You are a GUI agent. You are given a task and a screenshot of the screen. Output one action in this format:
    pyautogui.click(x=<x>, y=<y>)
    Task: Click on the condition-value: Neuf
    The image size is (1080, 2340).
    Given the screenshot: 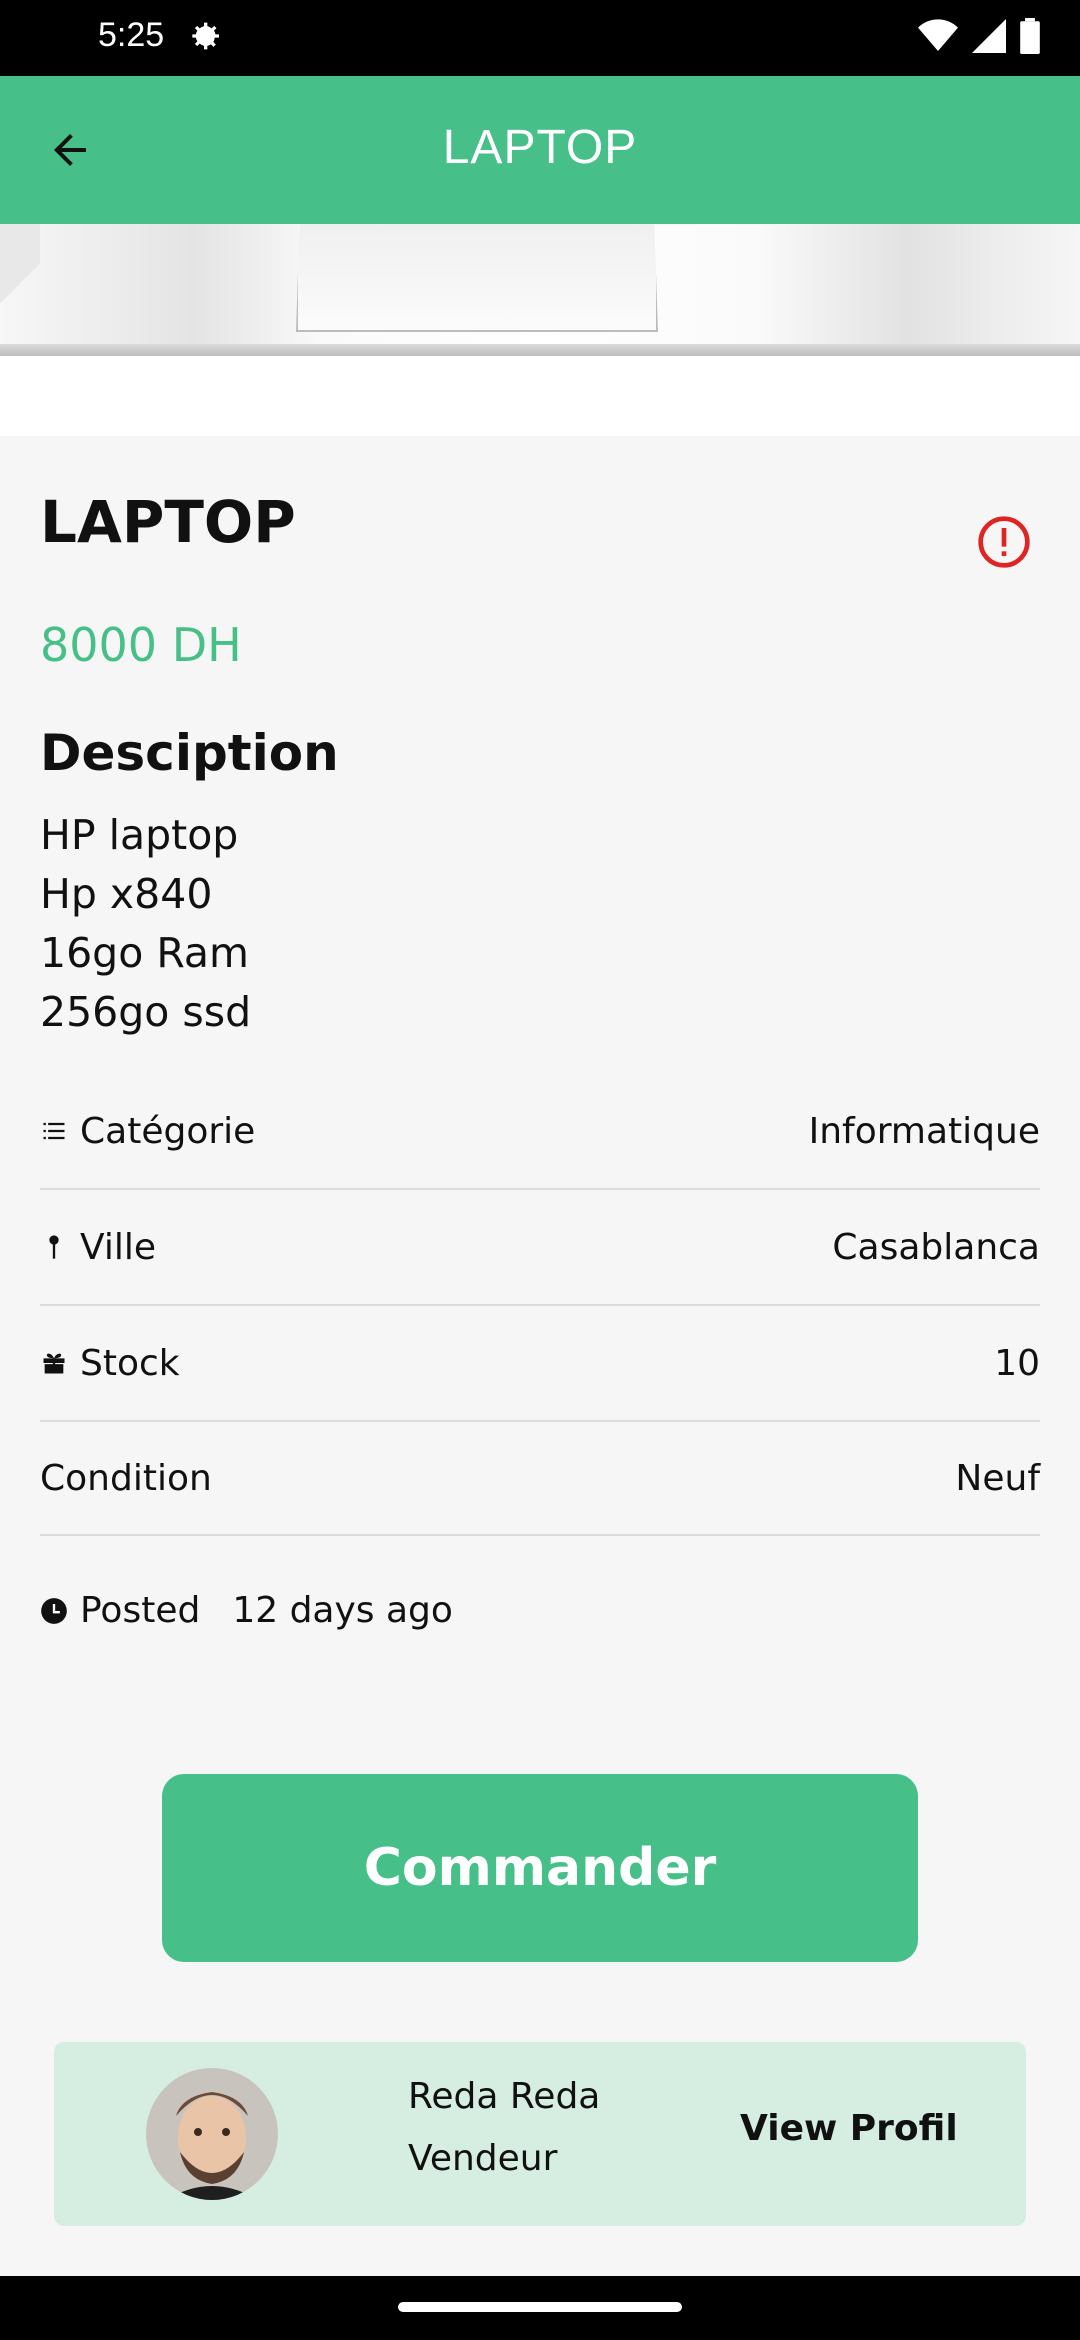 What is the action you would take?
    pyautogui.click(x=997, y=1478)
    